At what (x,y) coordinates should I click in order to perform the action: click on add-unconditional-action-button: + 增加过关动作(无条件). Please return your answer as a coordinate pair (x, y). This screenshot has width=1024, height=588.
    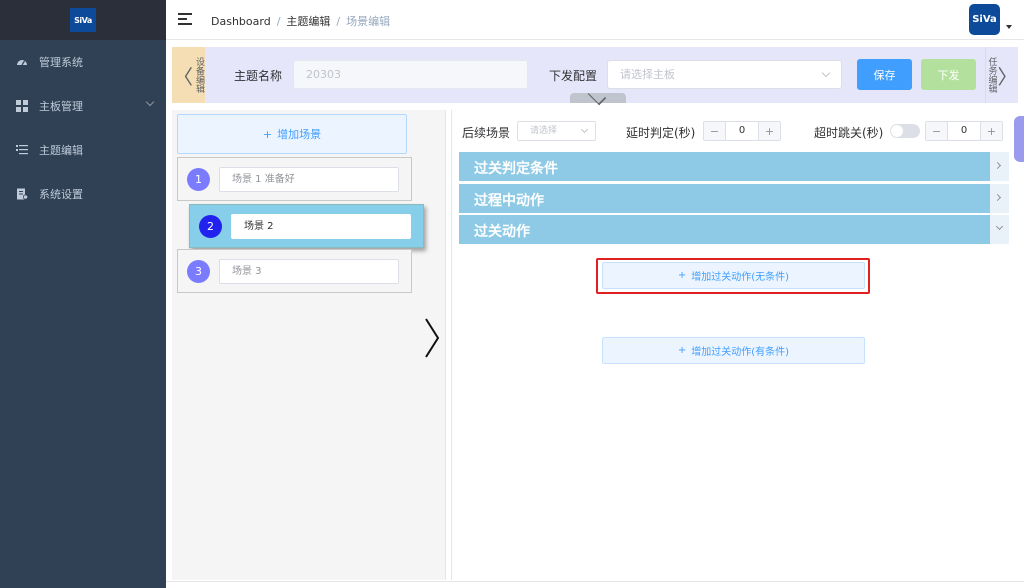
    Looking at the image, I should click on (733, 275).